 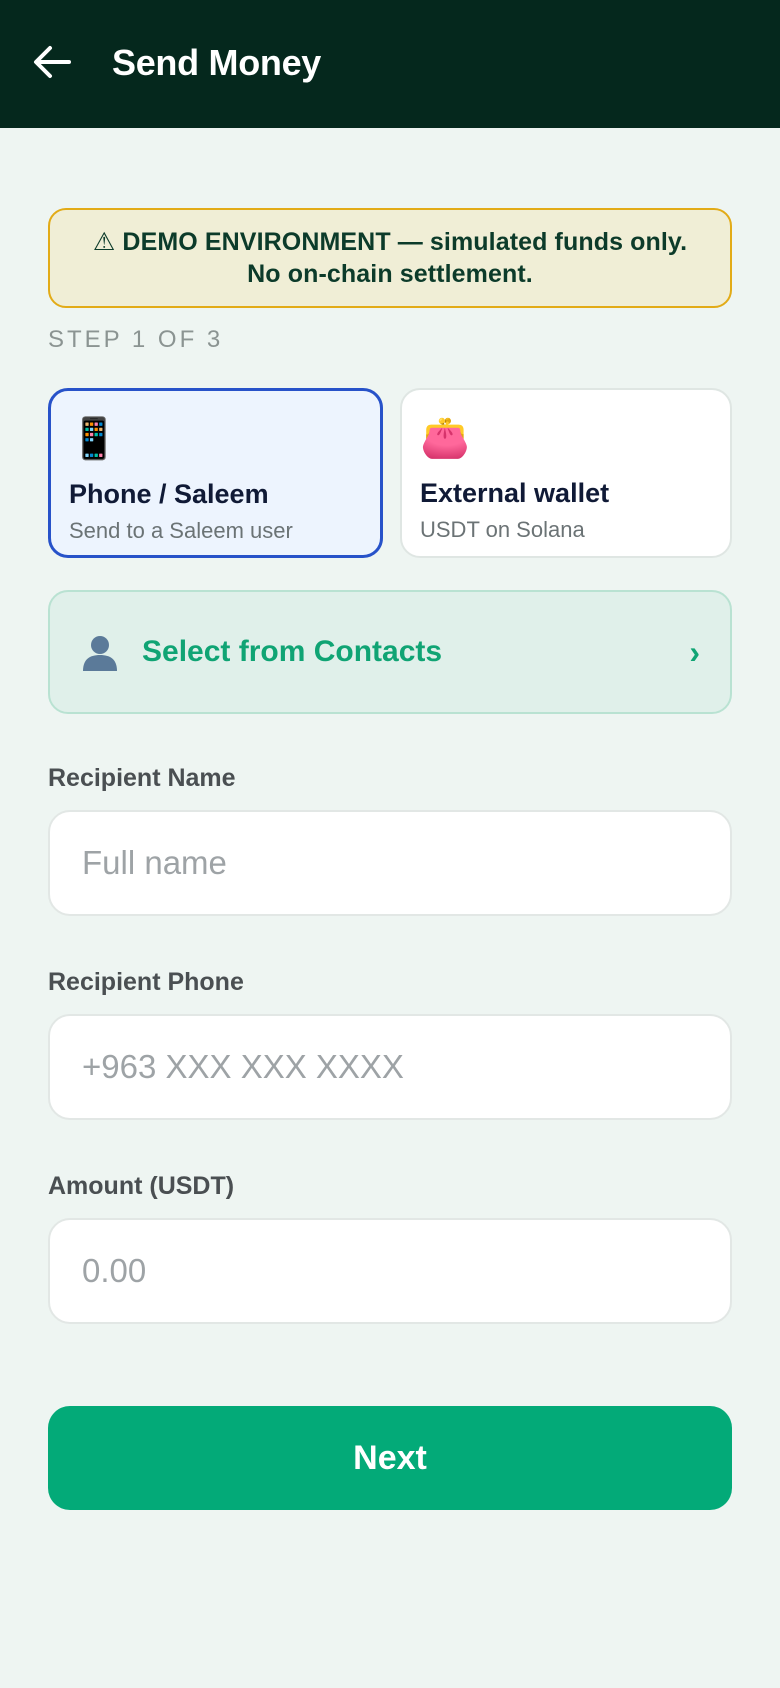 What do you see at coordinates (566, 473) in the screenshot?
I see `method-card-external-wallet: 👛 External wallet USDT on Solana` at bounding box center [566, 473].